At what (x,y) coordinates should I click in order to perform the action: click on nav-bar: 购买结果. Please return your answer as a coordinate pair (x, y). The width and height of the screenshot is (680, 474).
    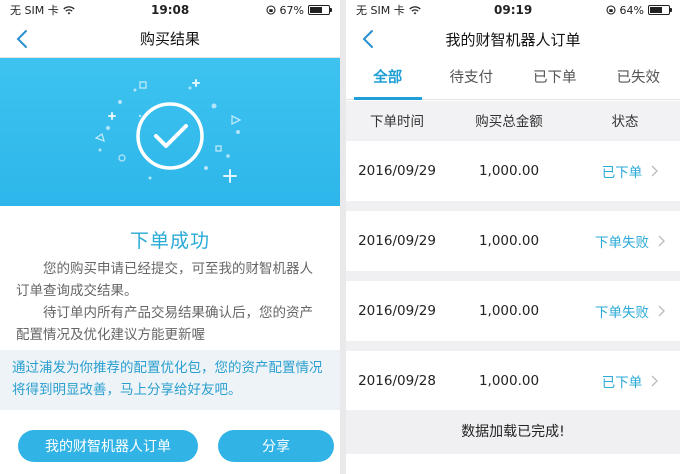
    Looking at the image, I should click on (170, 39).